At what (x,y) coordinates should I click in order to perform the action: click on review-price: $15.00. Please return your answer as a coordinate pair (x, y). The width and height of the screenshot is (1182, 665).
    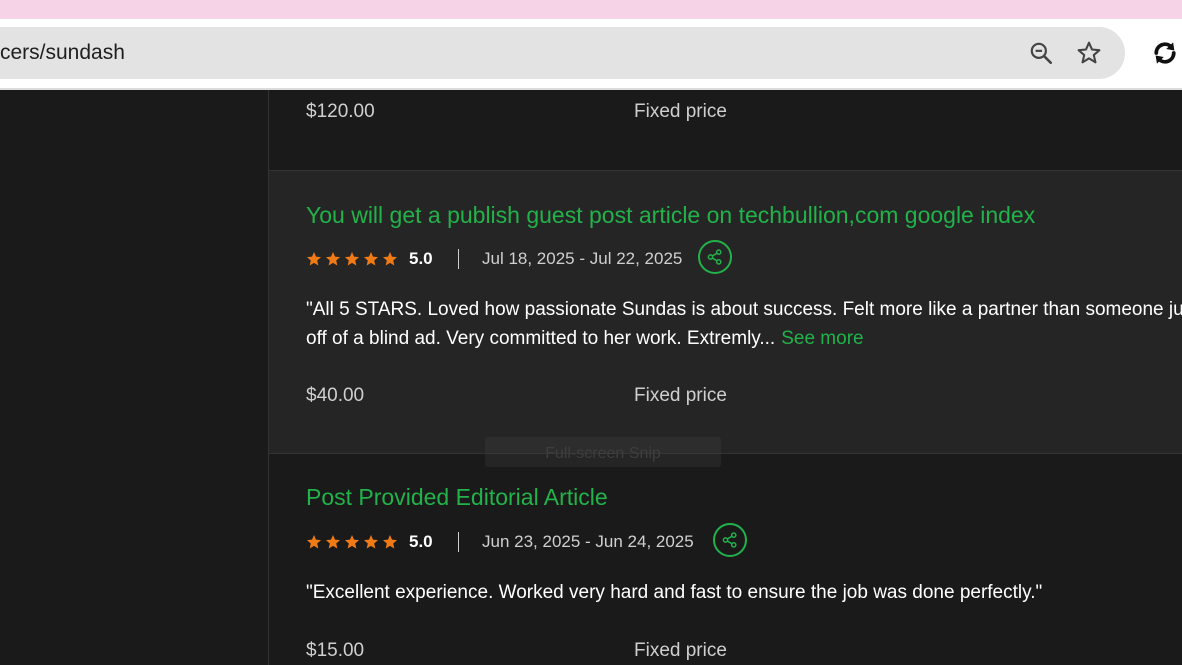
    Looking at the image, I should click on (335, 650).